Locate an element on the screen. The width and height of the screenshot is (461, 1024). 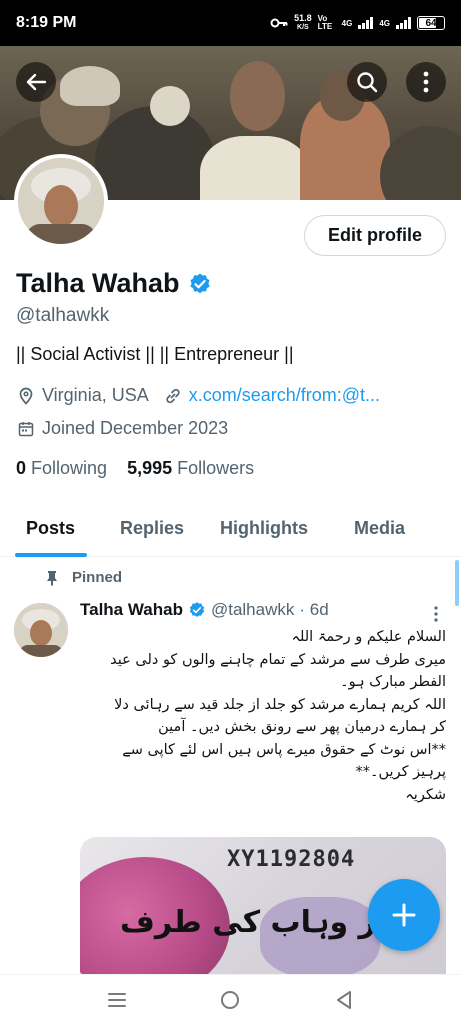
edit-profile-button: Edit profile is located at coordinates (375, 235).